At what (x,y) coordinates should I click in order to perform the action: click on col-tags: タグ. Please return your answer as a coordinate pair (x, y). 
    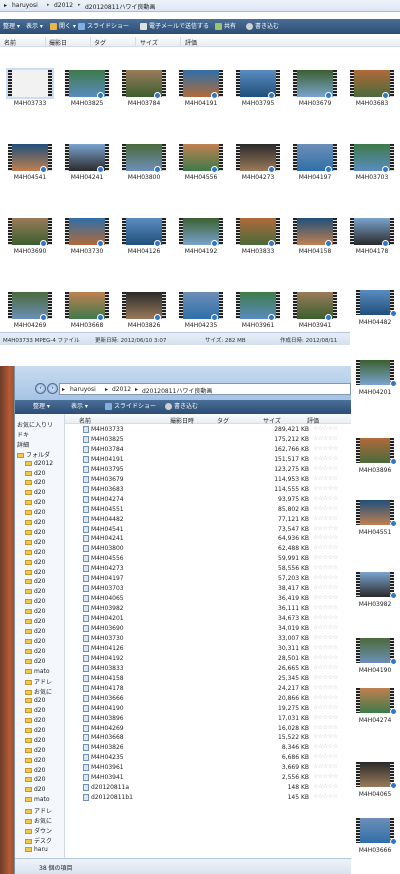
    Looking at the image, I should click on (100, 42).